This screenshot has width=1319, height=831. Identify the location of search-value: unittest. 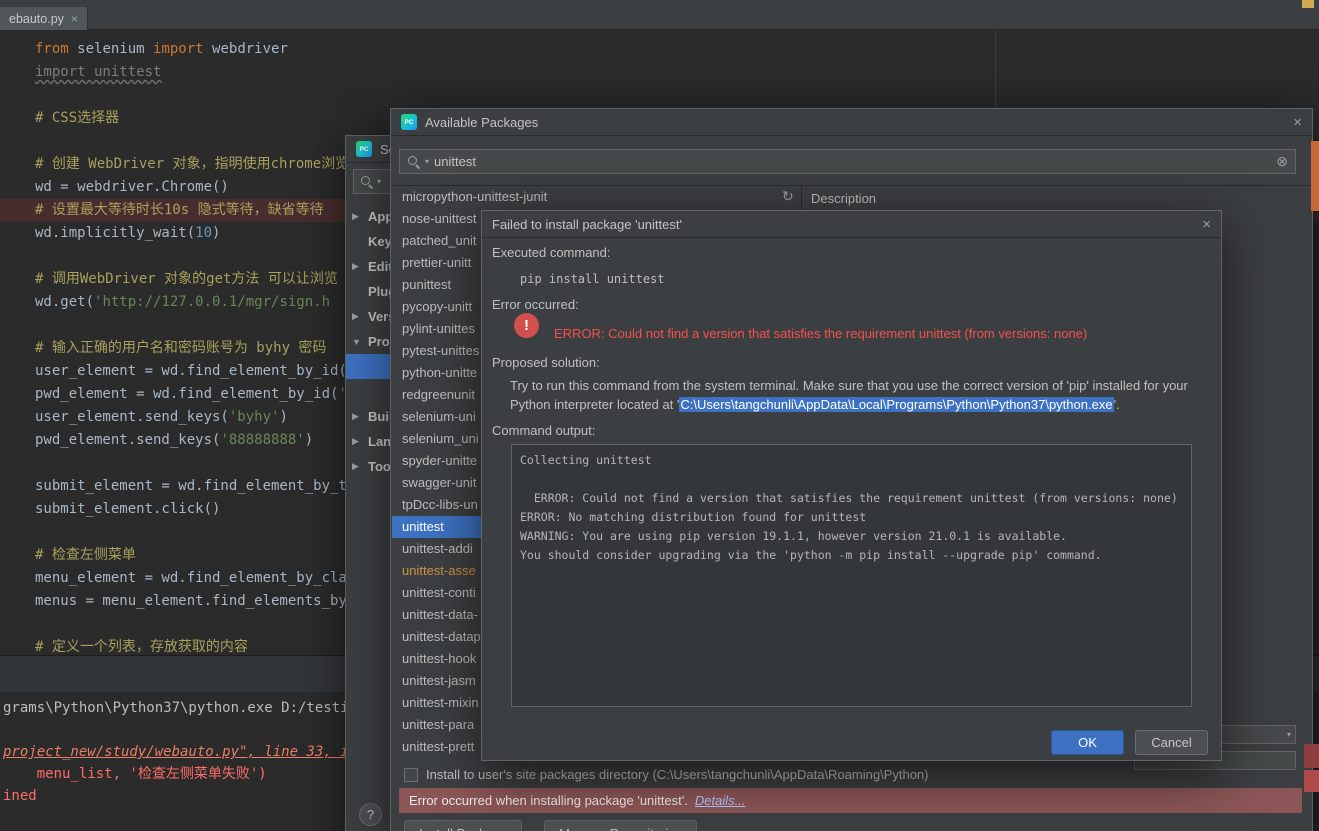
(455, 161).